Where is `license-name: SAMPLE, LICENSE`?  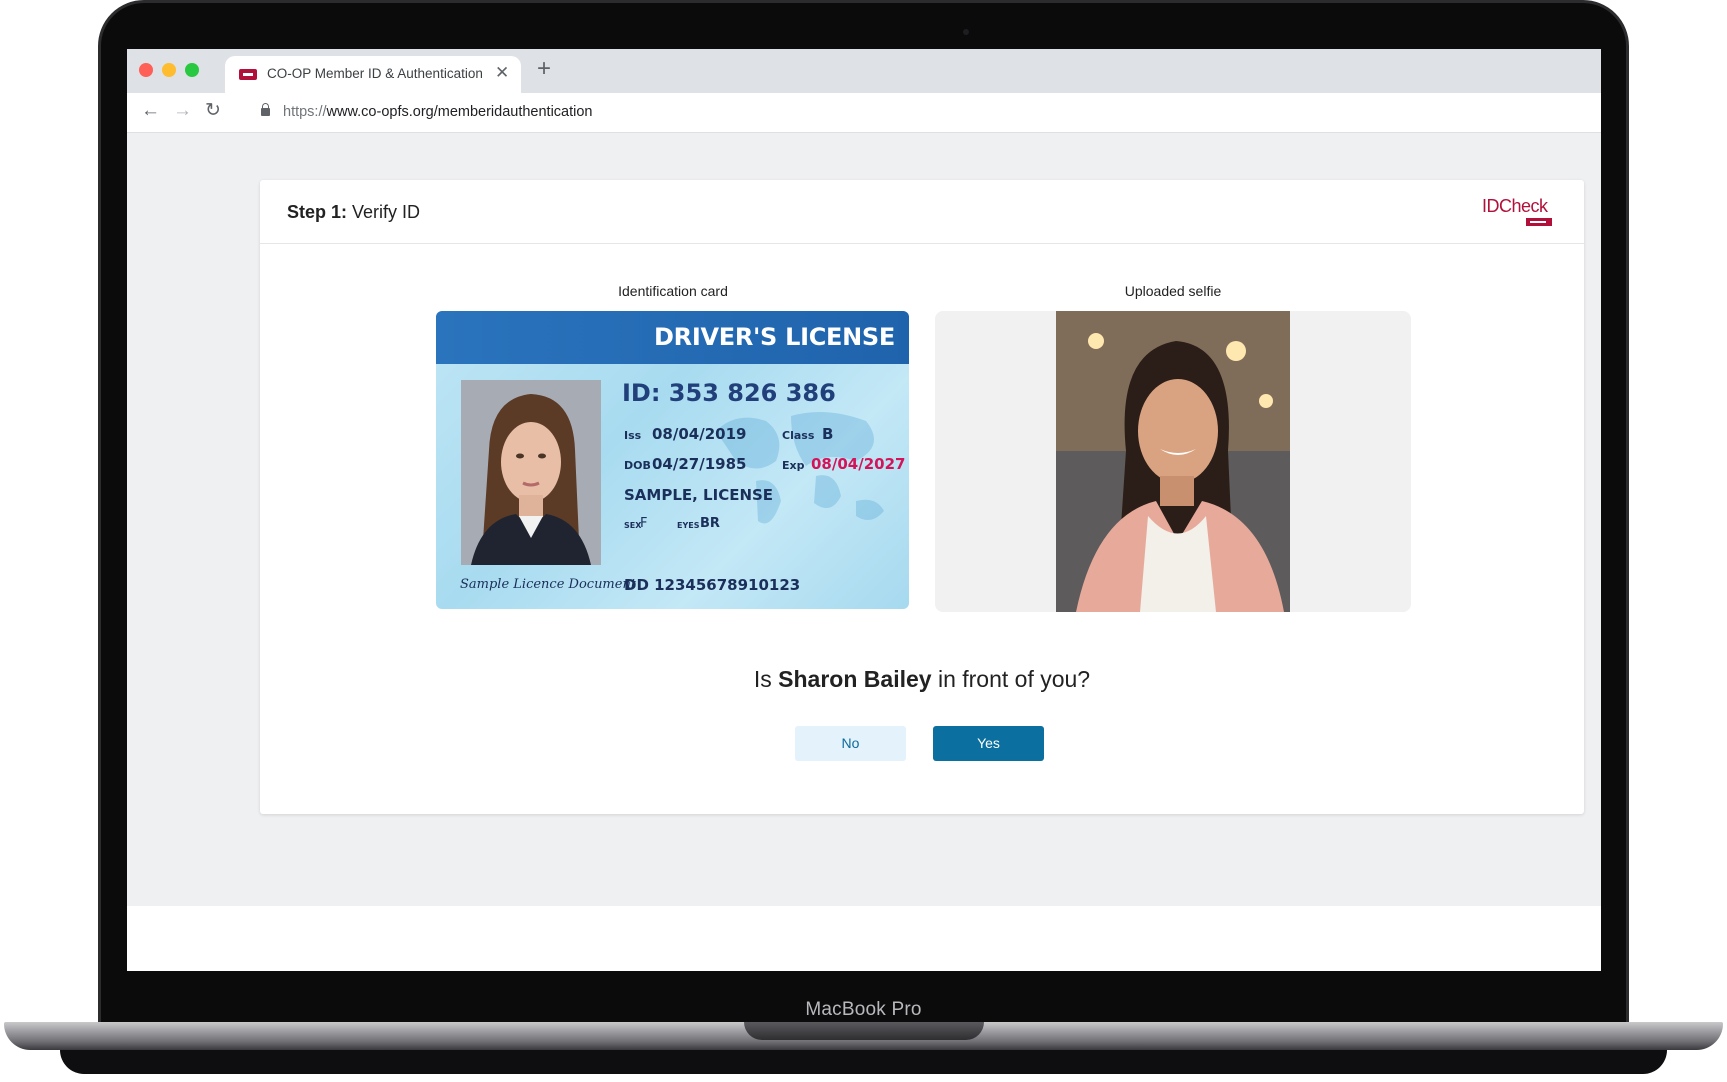 license-name: SAMPLE, LICENSE is located at coordinates (699, 495).